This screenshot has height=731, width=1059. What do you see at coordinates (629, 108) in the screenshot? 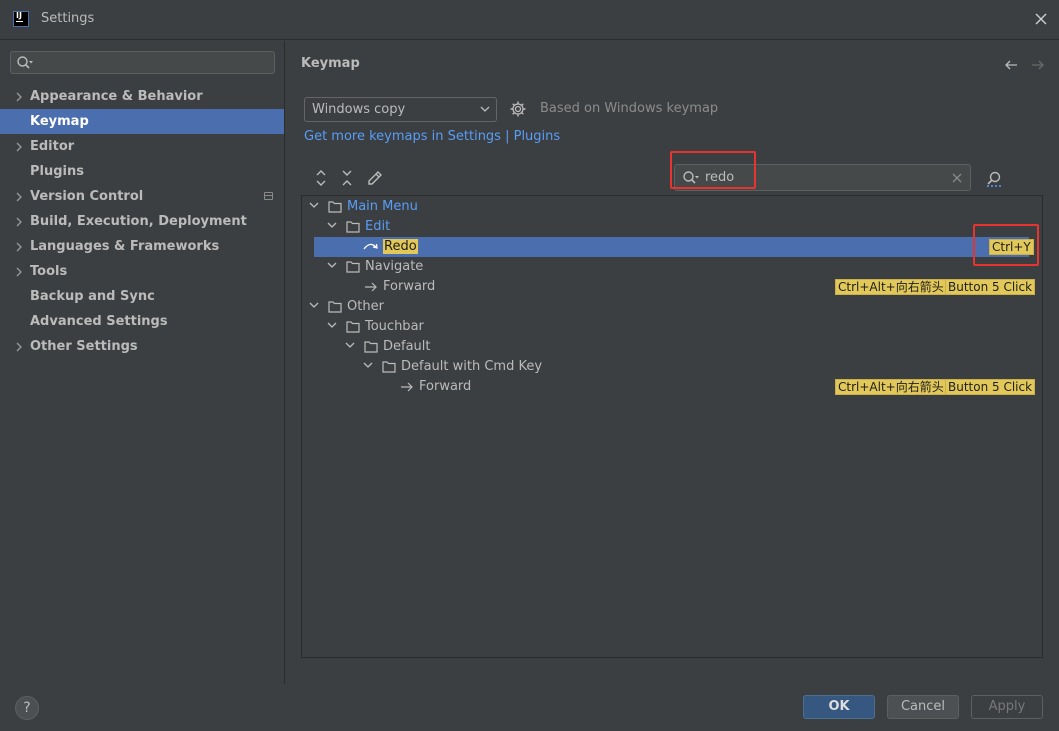
I see `based-on-label: Based on Windows keymap` at bounding box center [629, 108].